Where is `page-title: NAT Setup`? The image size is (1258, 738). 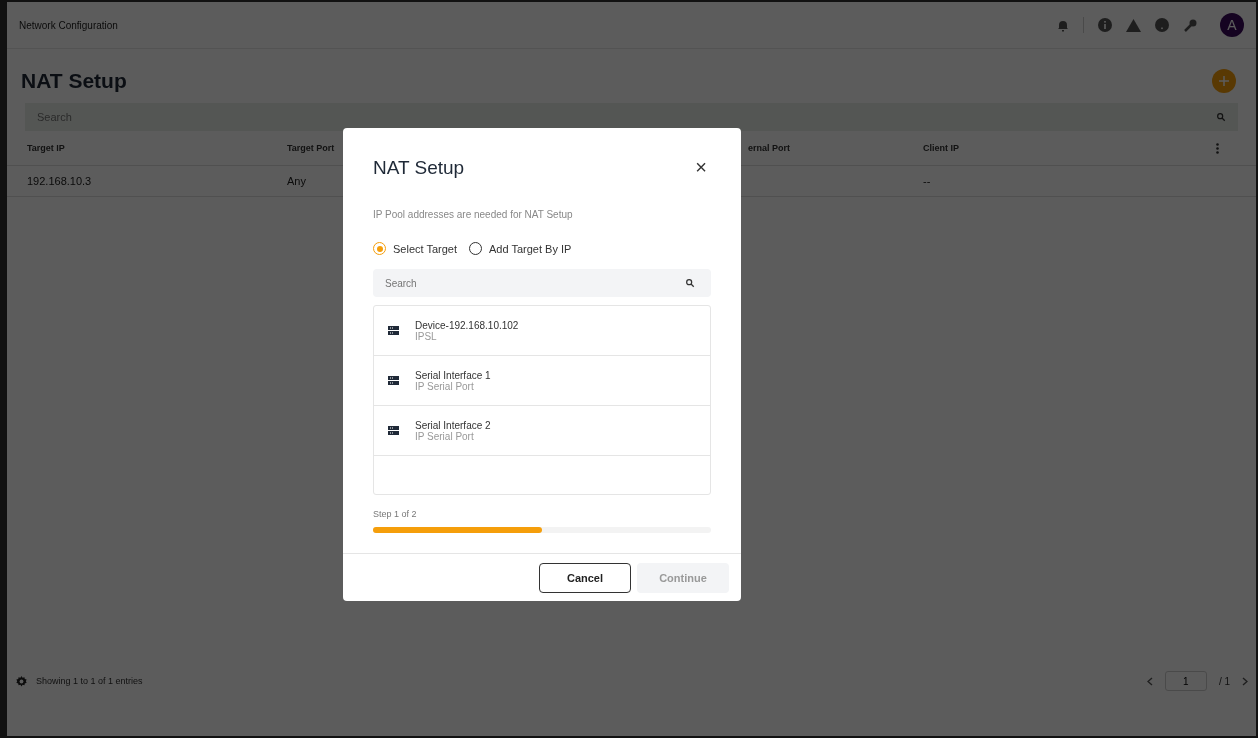 page-title: NAT Setup is located at coordinates (74, 81).